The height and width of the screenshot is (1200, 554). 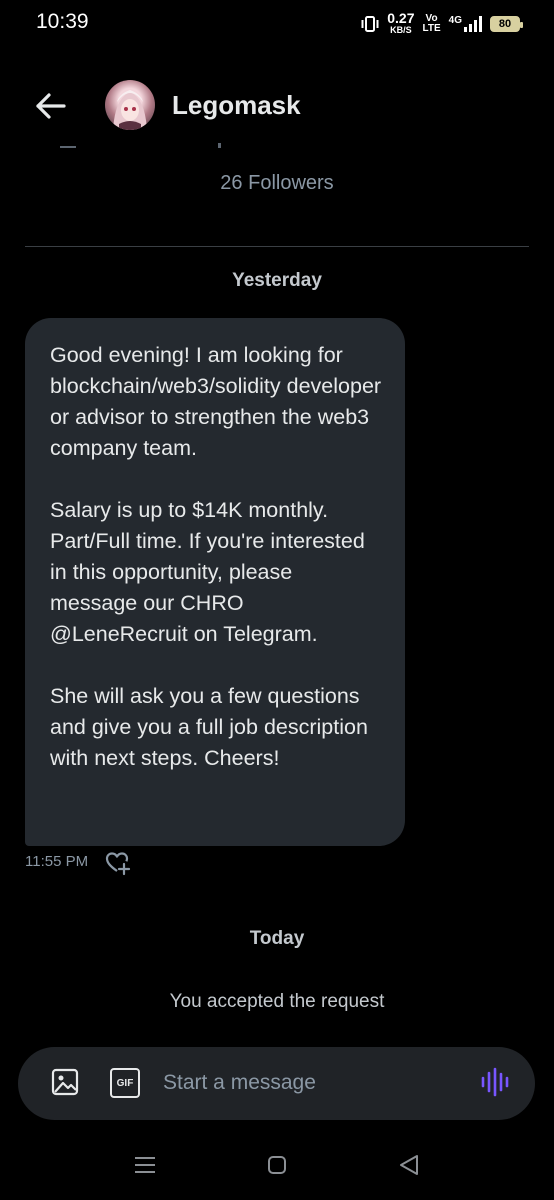 I want to click on battery-icon: 80, so click(x=506, y=24).